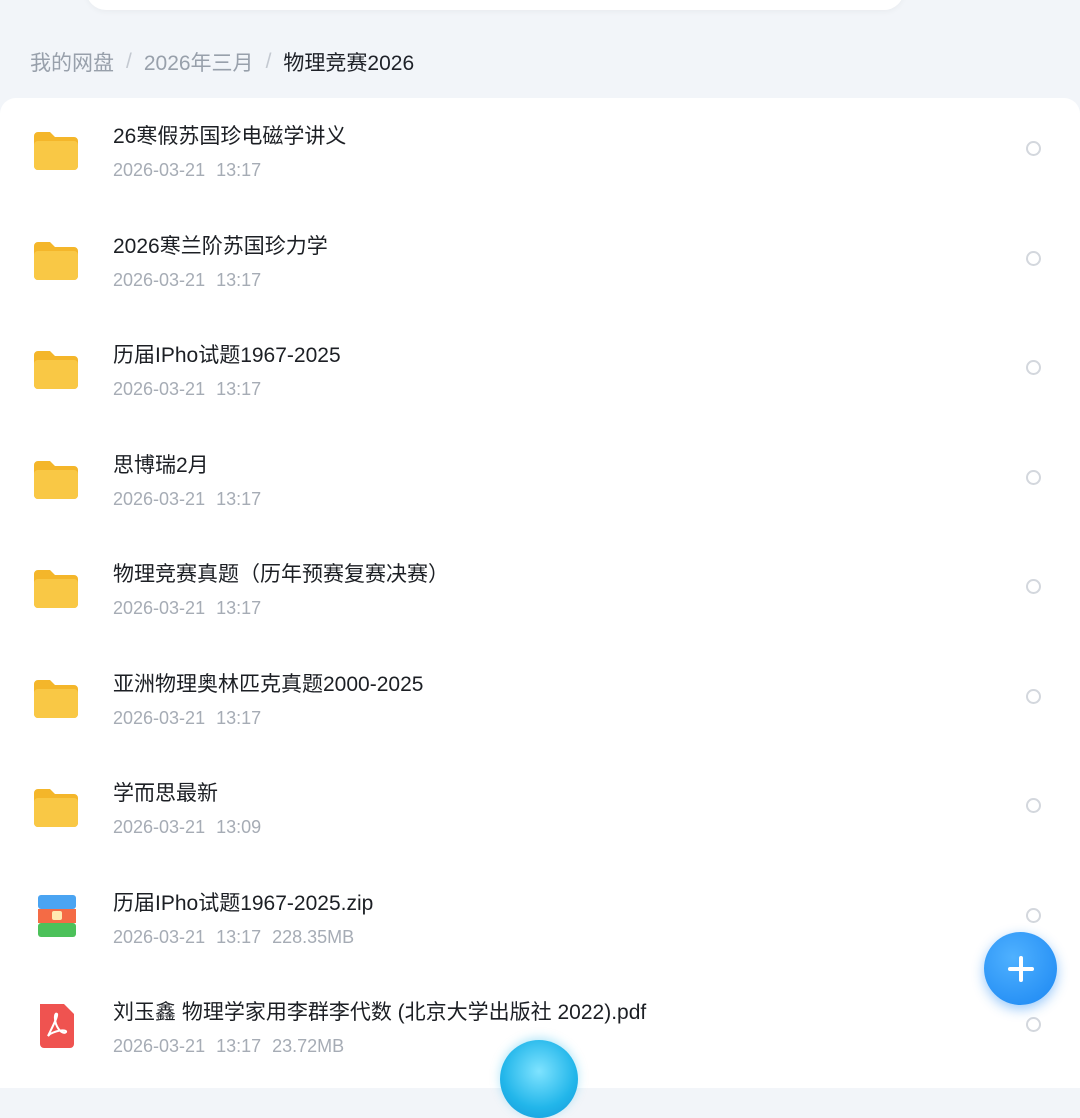 The image size is (1080, 1118). What do you see at coordinates (161, 465) in the screenshot?
I see `file-name: 思博瑞2月` at bounding box center [161, 465].